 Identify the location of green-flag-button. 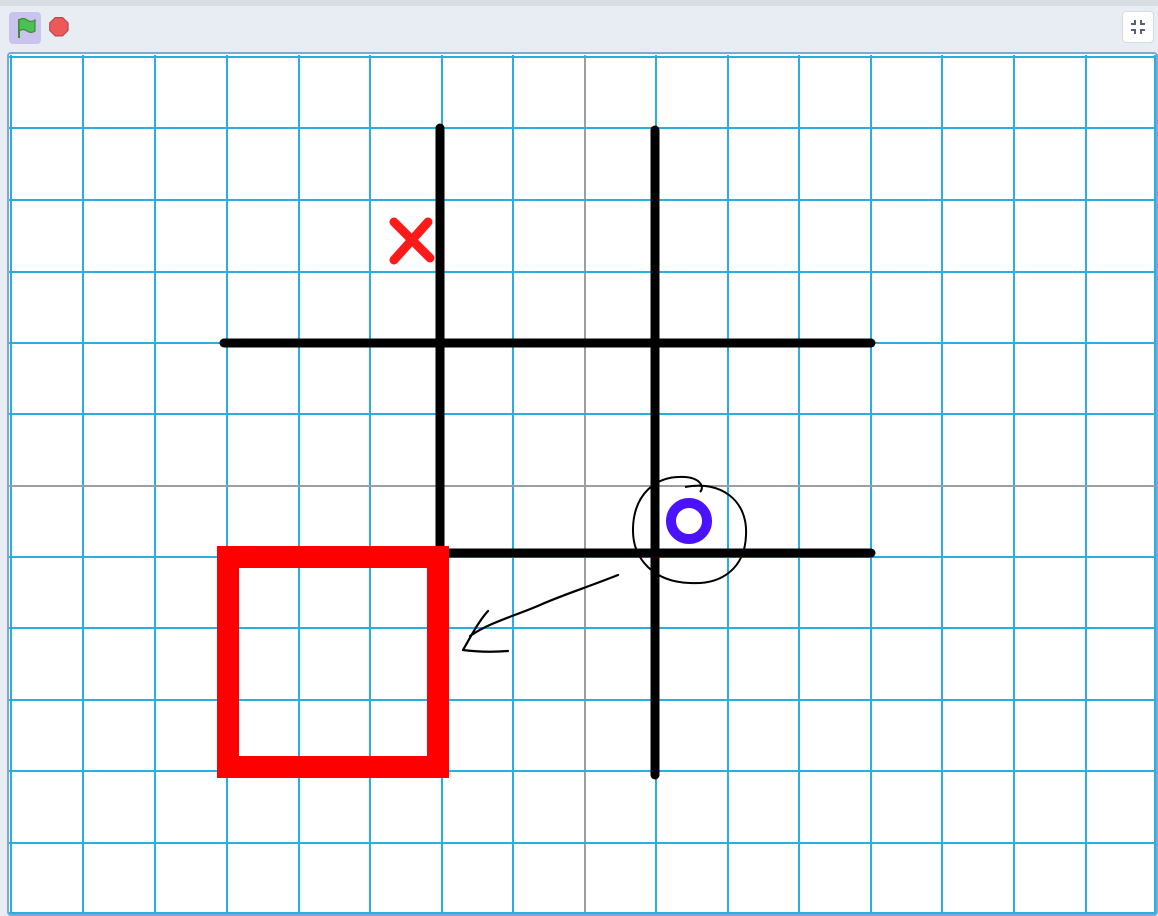
(25, 28).